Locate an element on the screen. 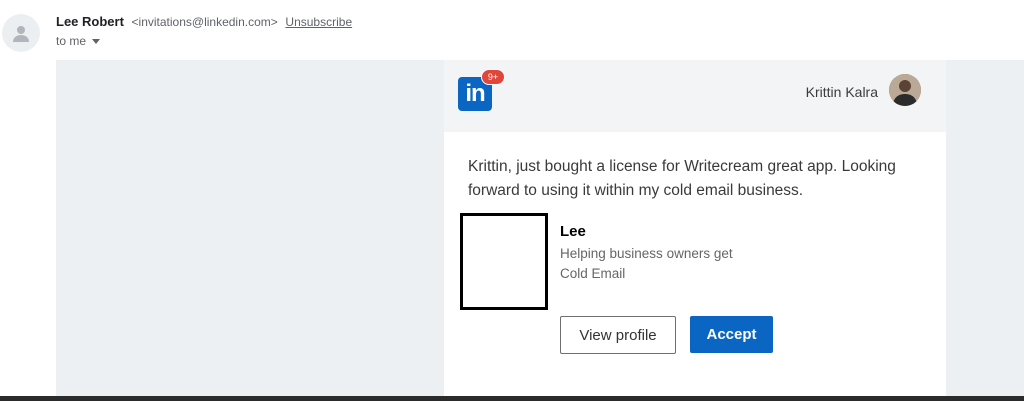  recipient-avatar is located at coordinates (905, 90).